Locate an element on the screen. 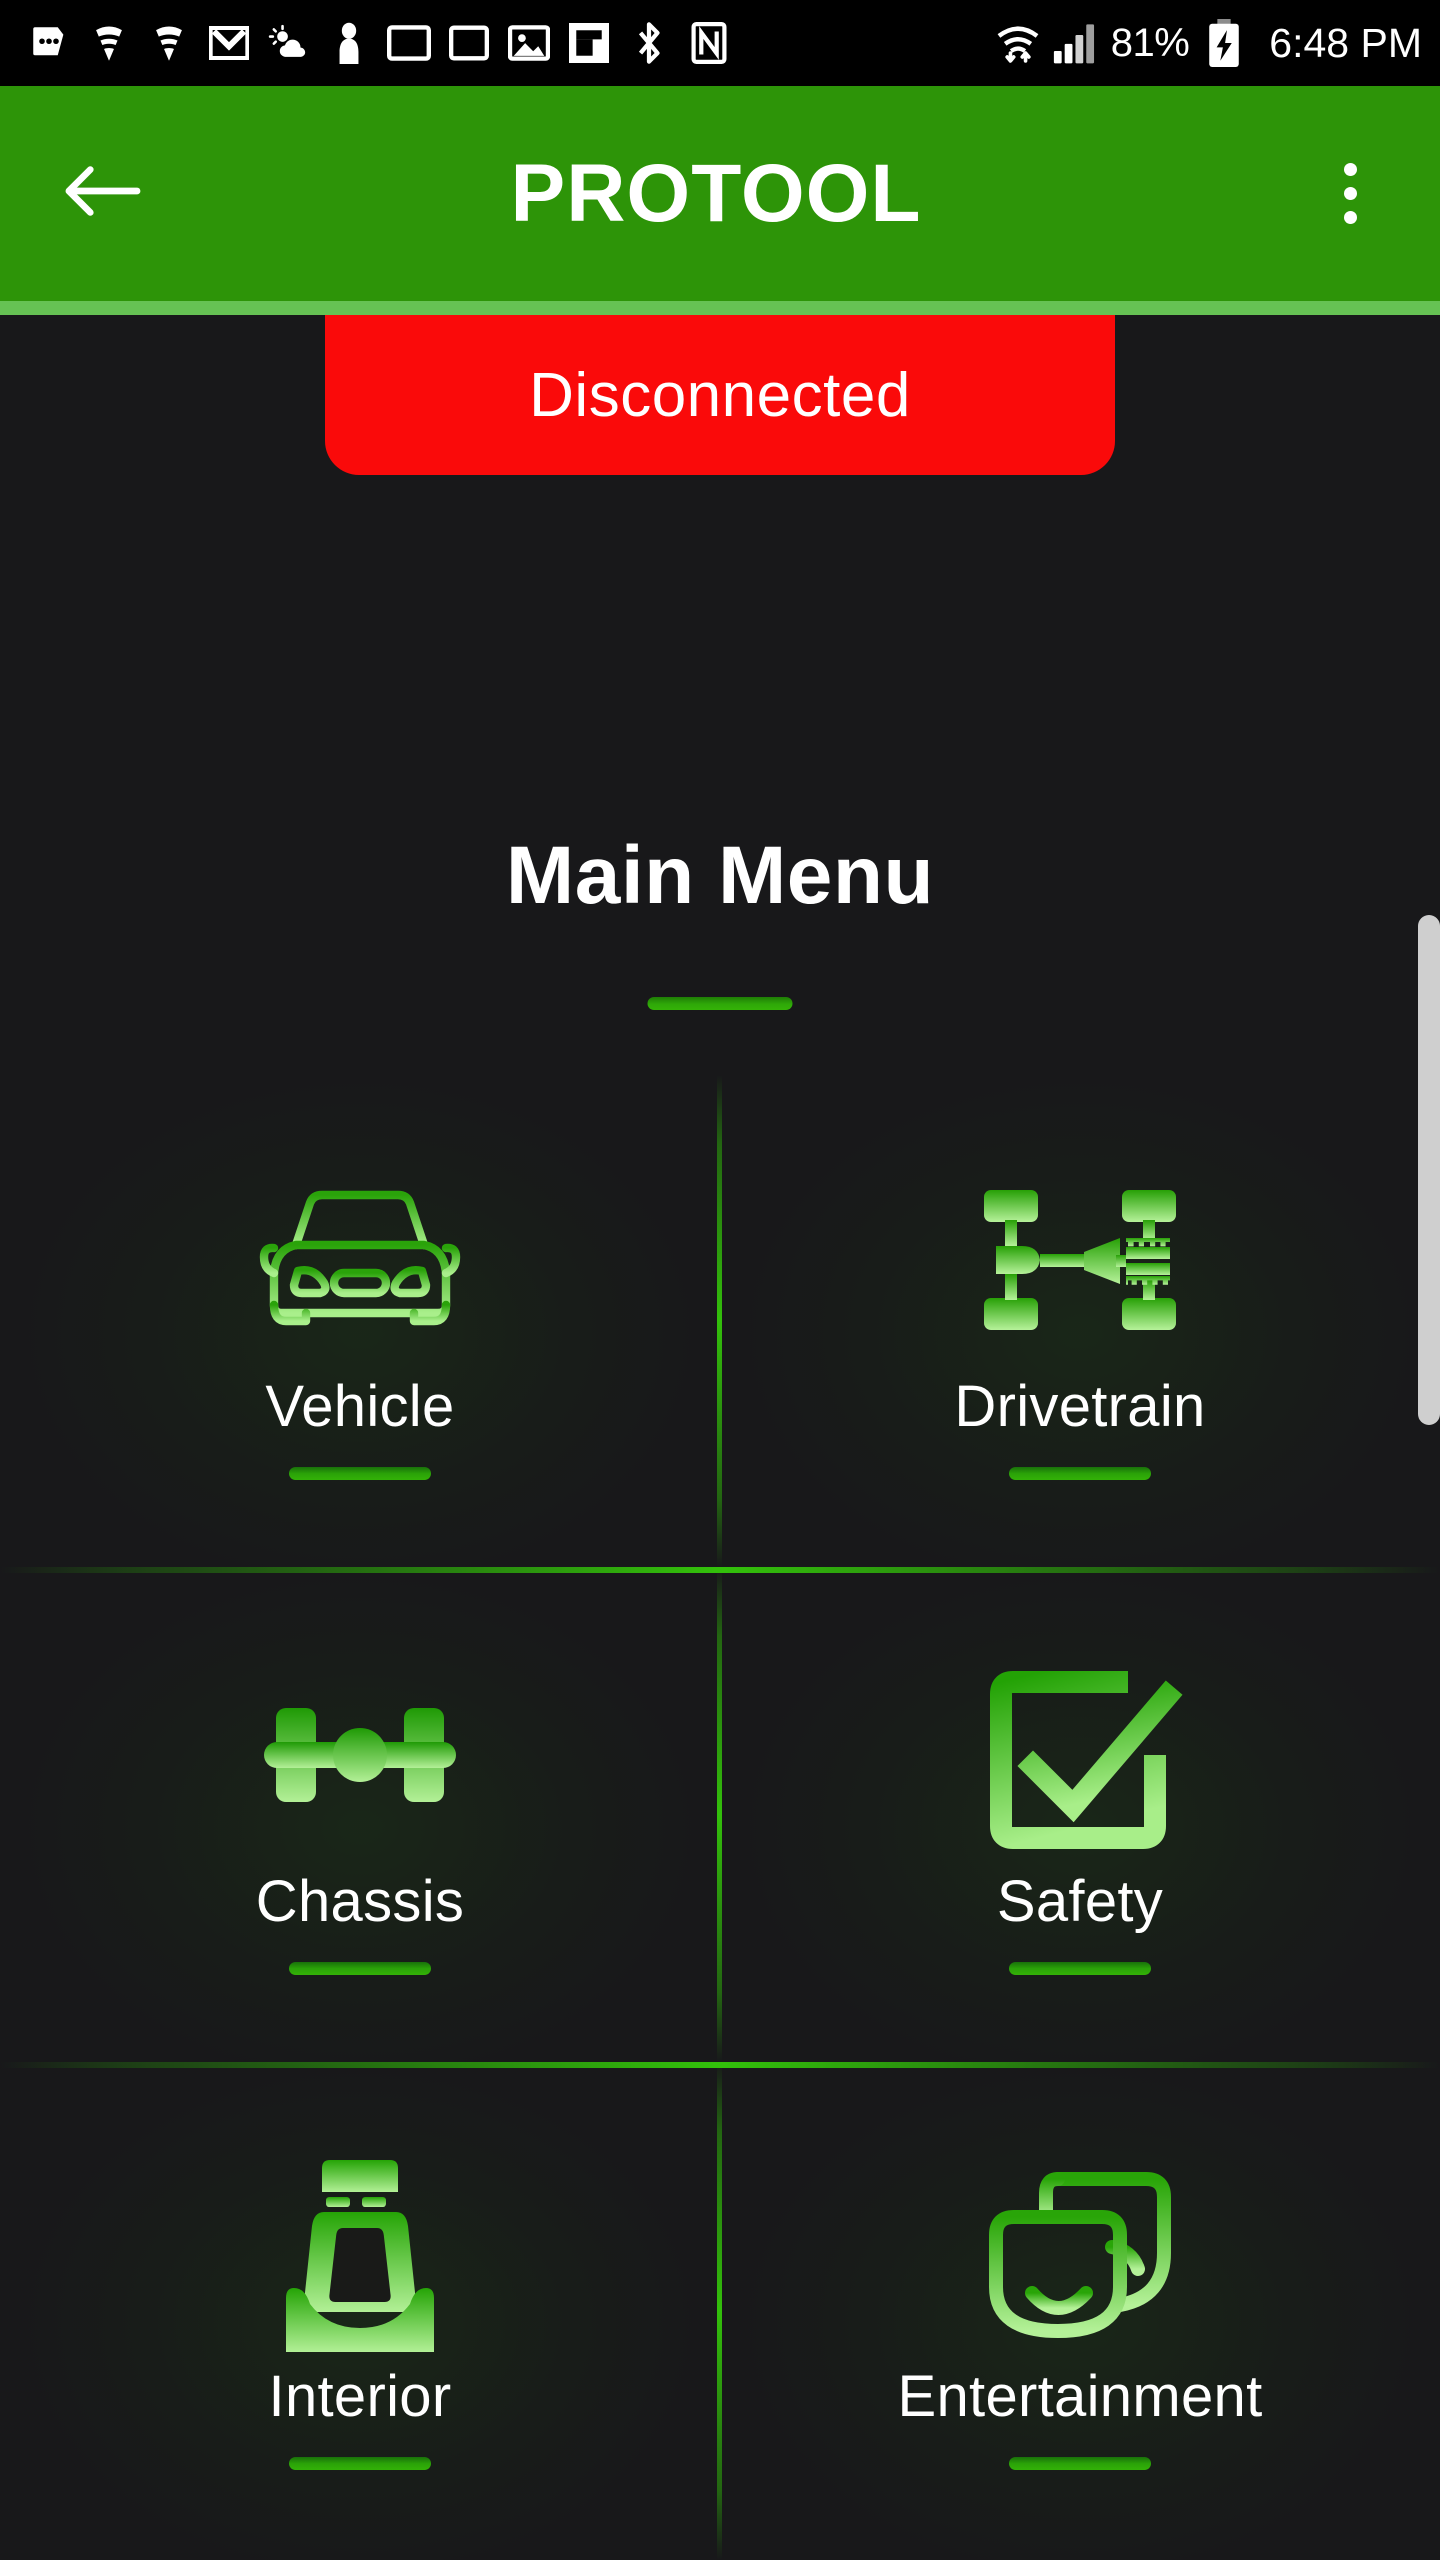 The width and height of the screenshot is (1440, 2560). drivetrain-icon is located at coordinates (1080, 1260).